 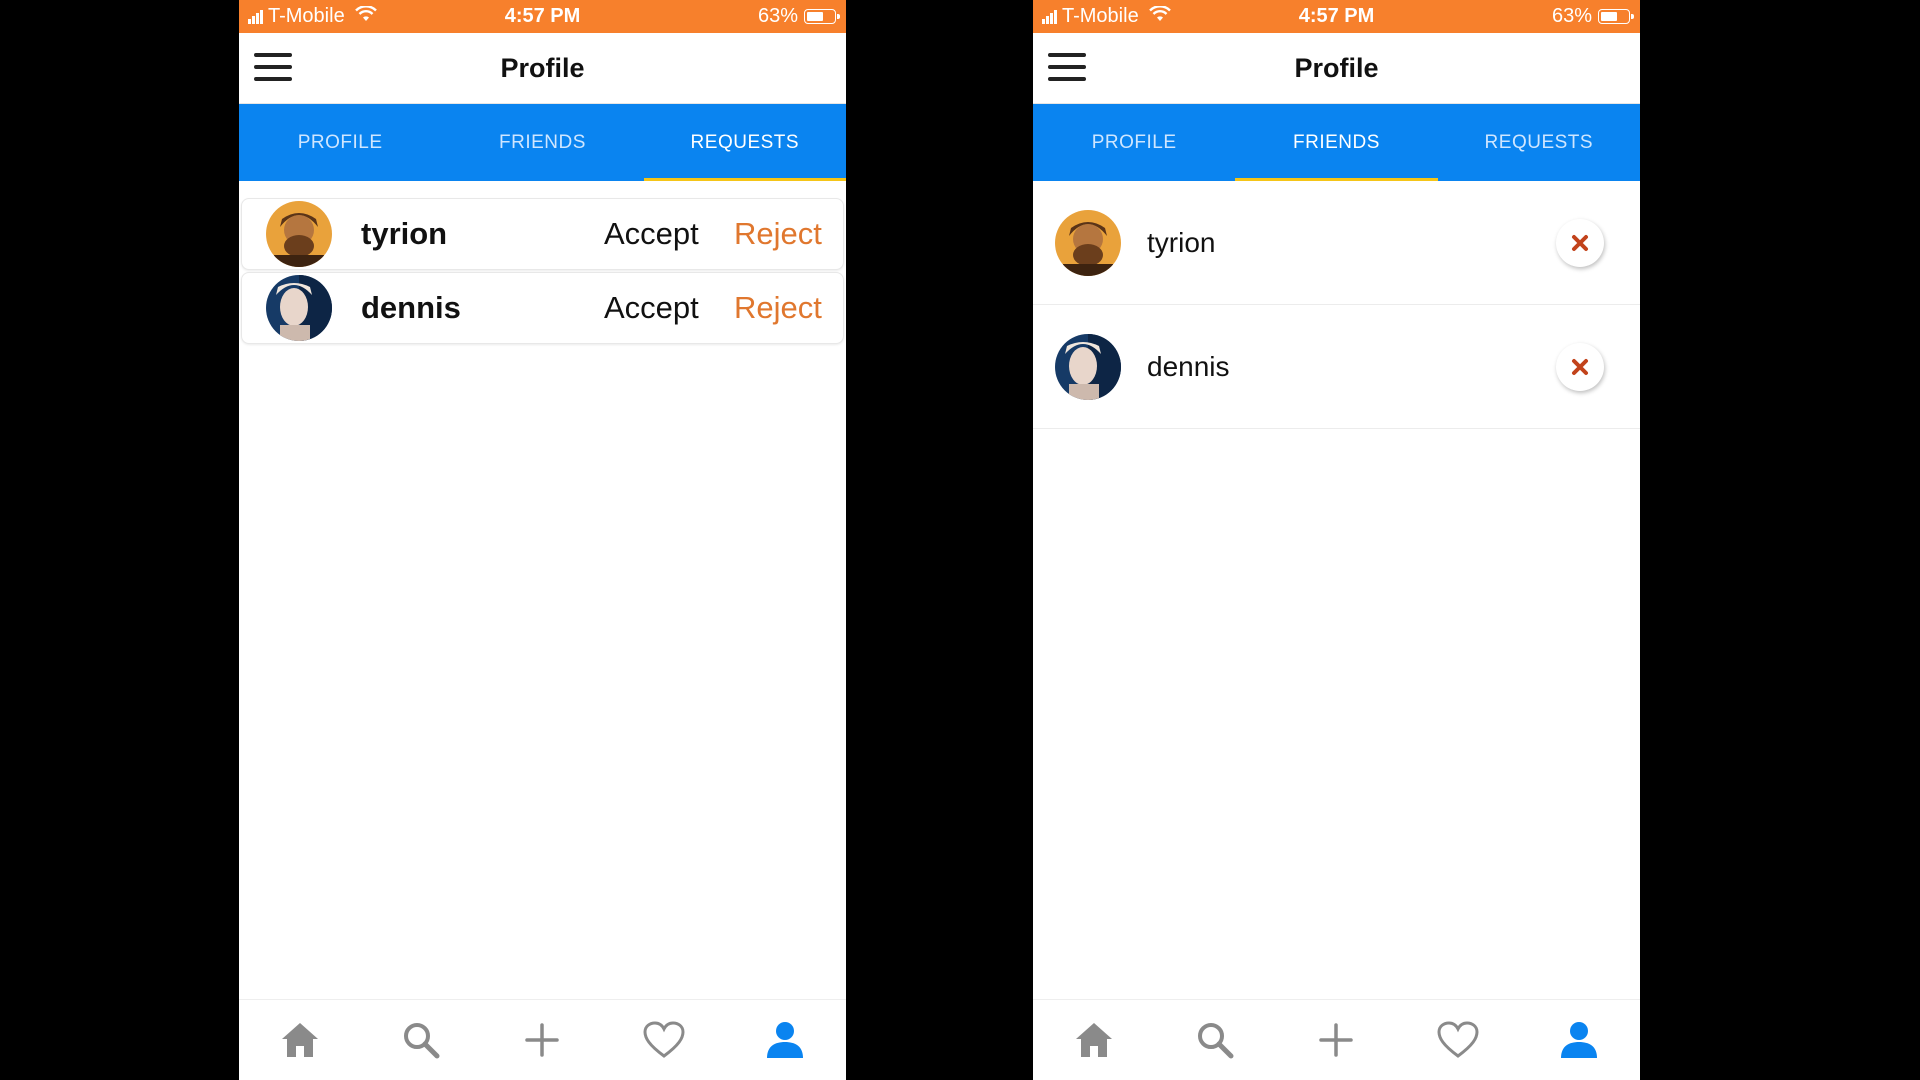 I want to click on friend-name: dennis, so click(x=1188, y=366).